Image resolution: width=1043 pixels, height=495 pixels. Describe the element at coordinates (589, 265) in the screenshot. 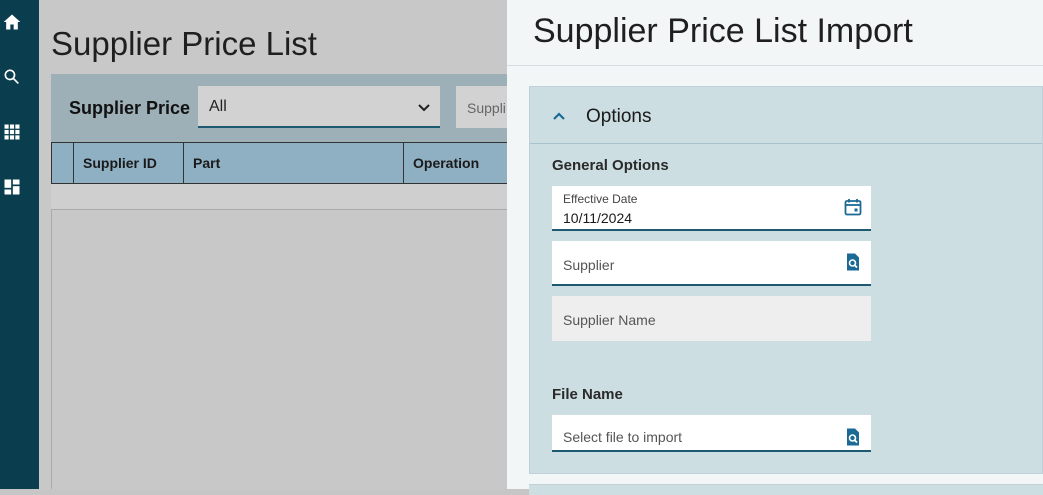

I see `supplier-placeholder: Supplier` at that location.